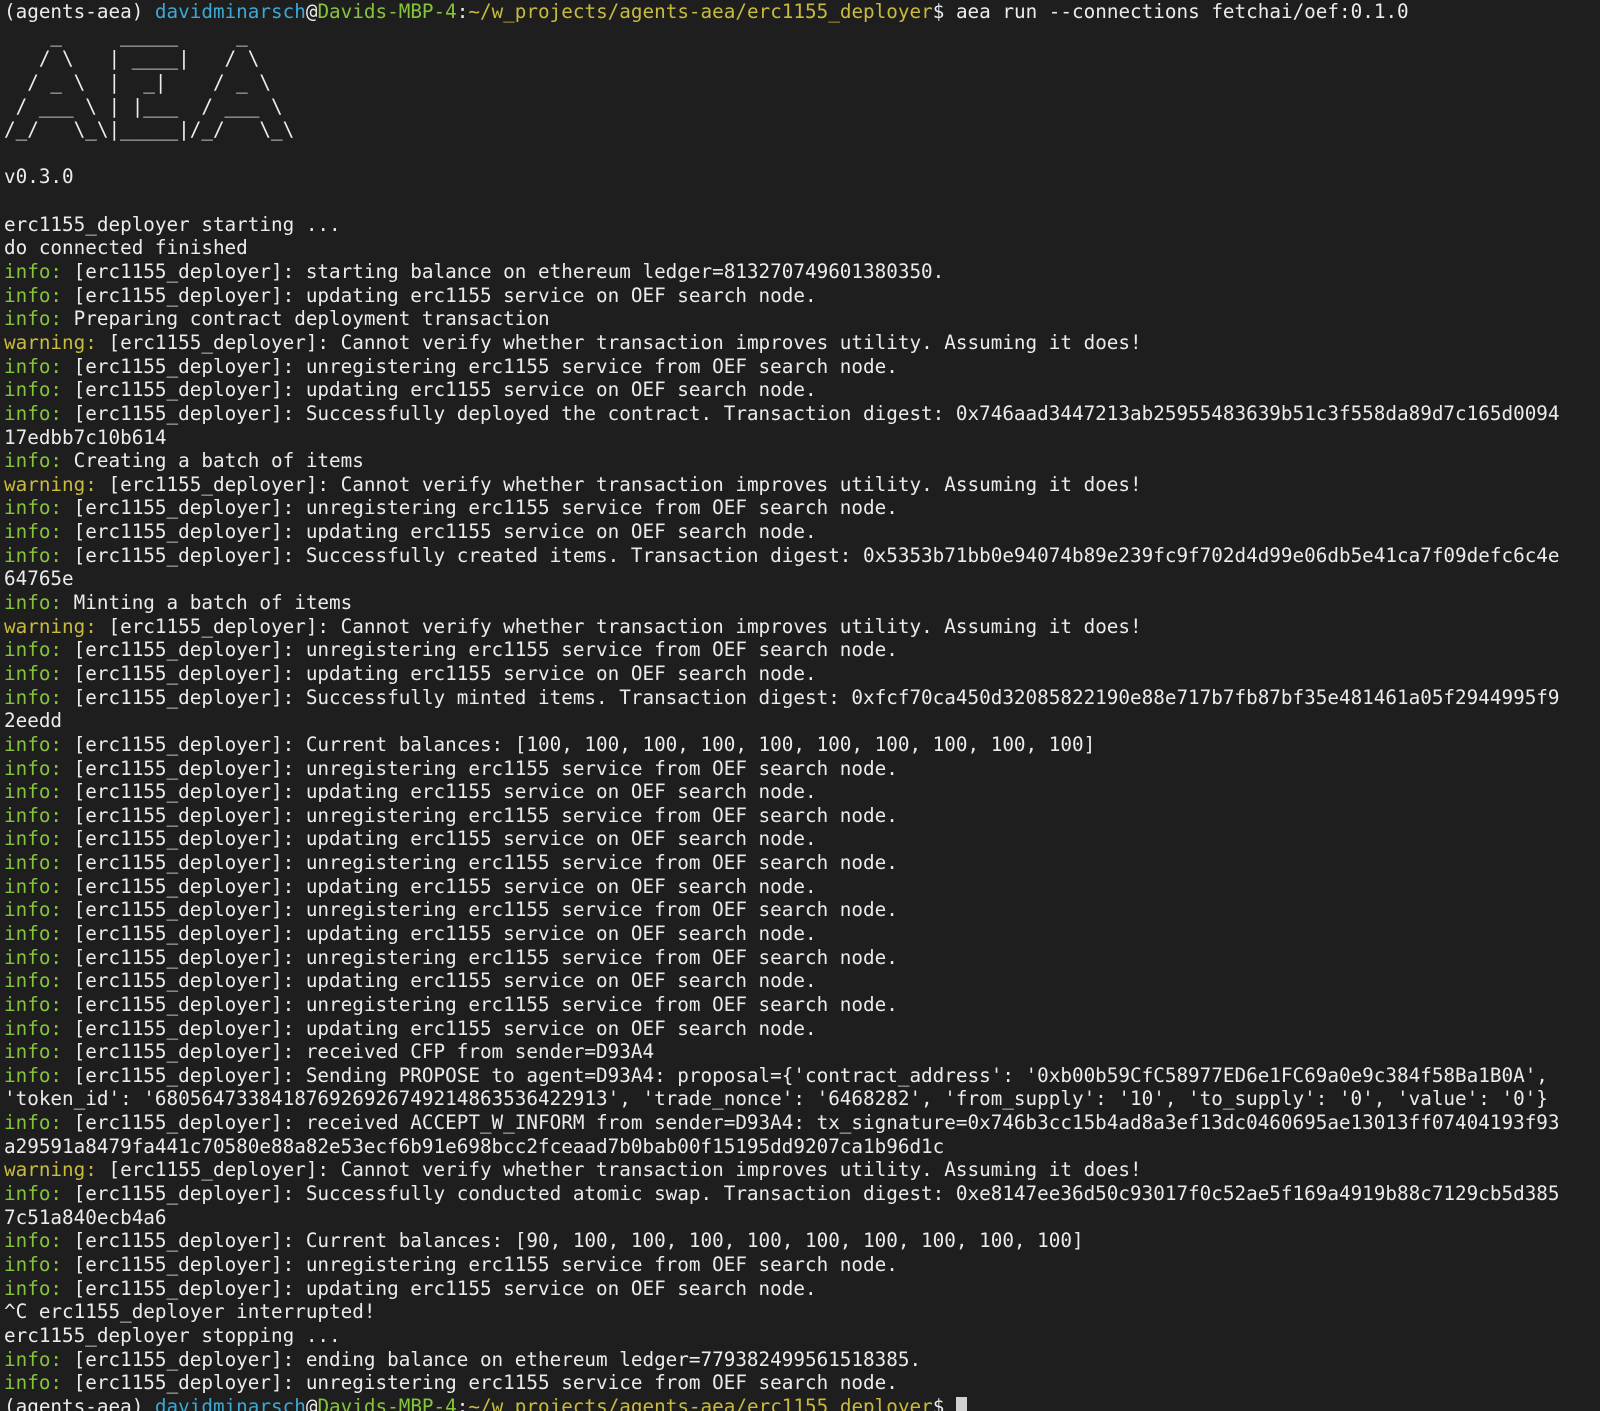  Describe the element at coordinates (39, 177) in the screenshot. I see `output-line: v0.3.0` at that location.